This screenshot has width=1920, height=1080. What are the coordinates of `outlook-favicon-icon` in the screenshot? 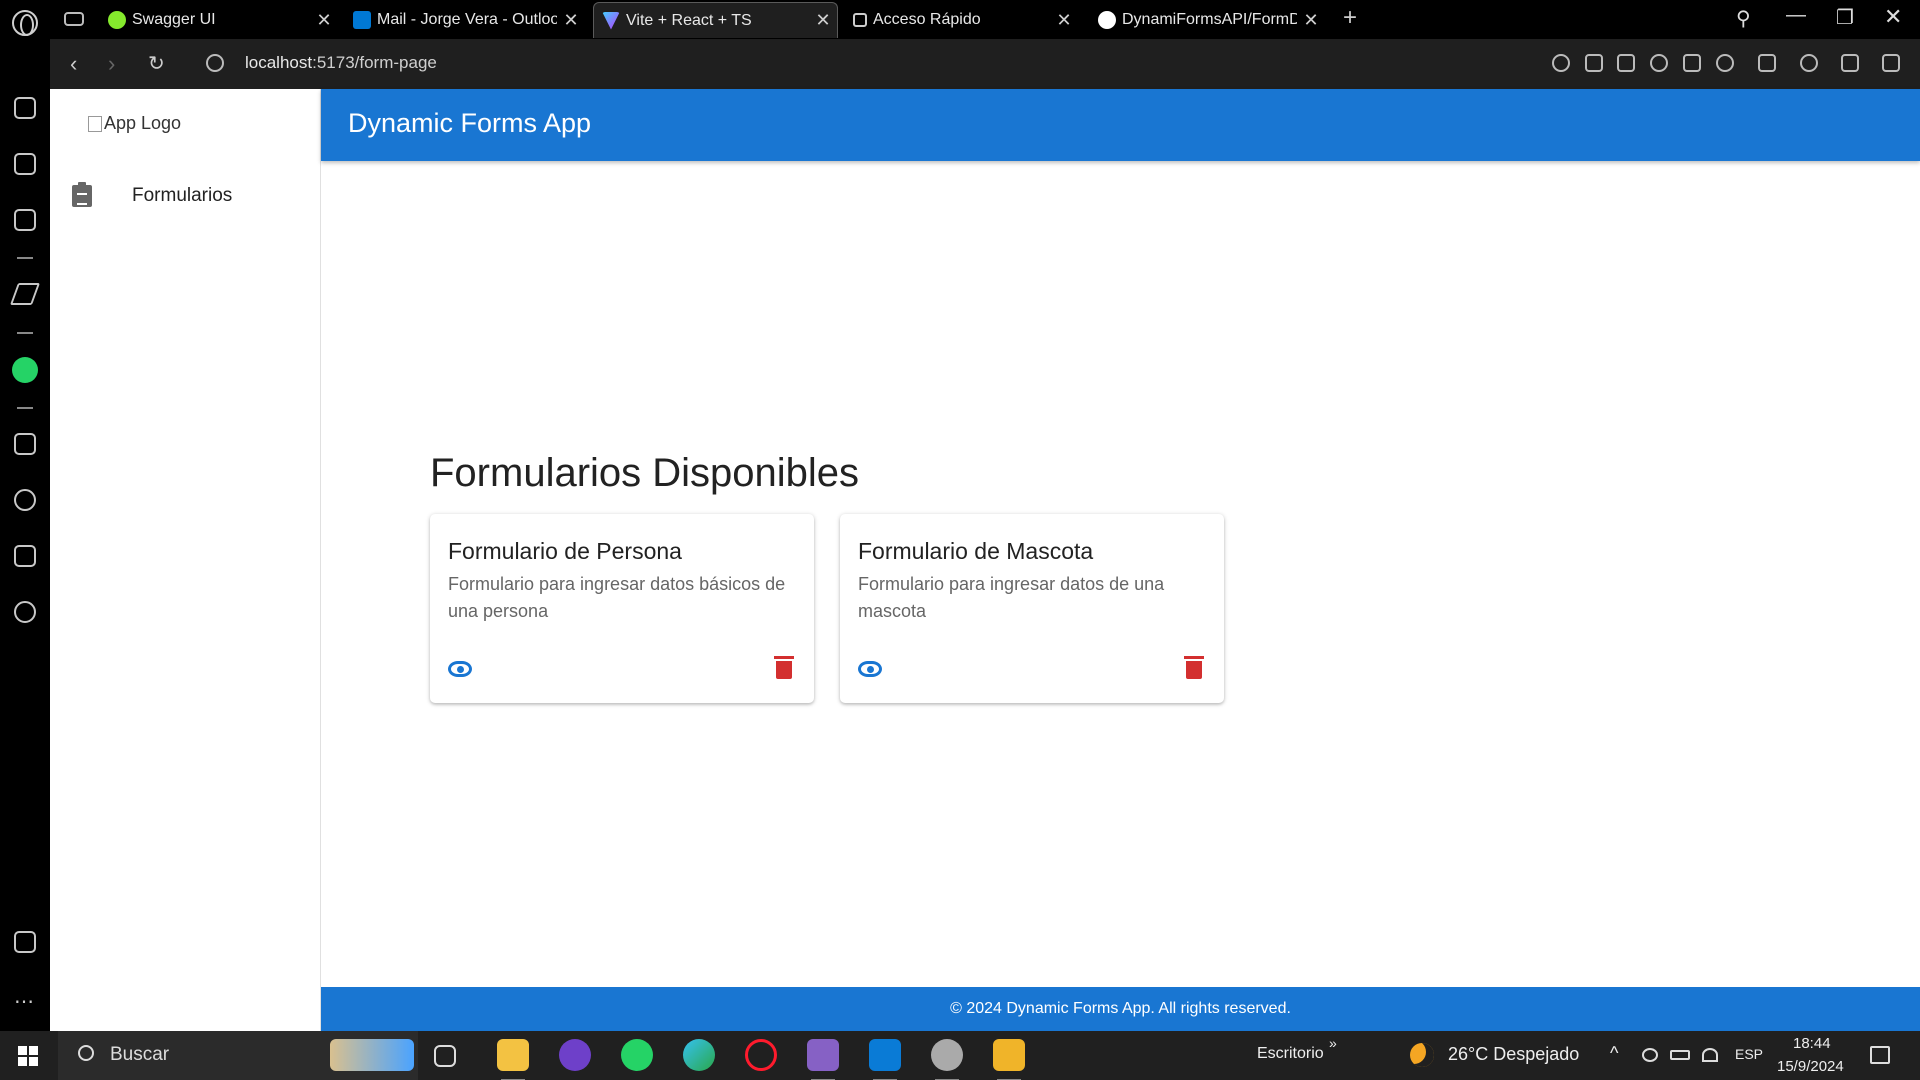 It's located at (362, 20).